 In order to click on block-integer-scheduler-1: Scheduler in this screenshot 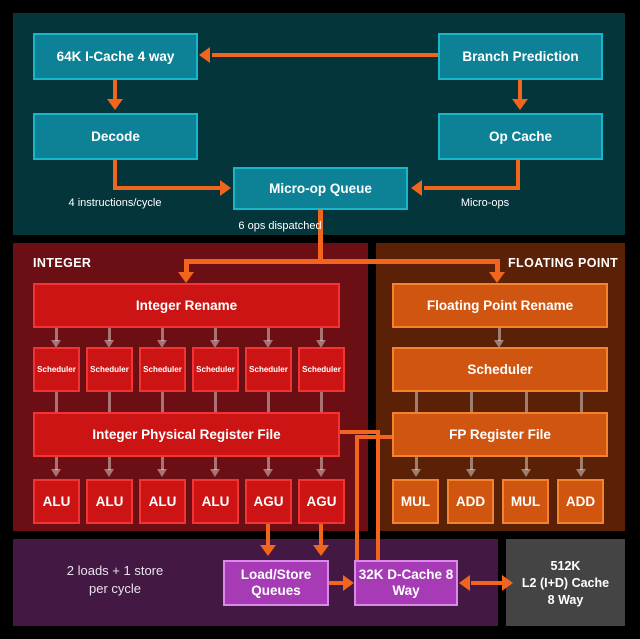, I will do `click(56, 369)`.